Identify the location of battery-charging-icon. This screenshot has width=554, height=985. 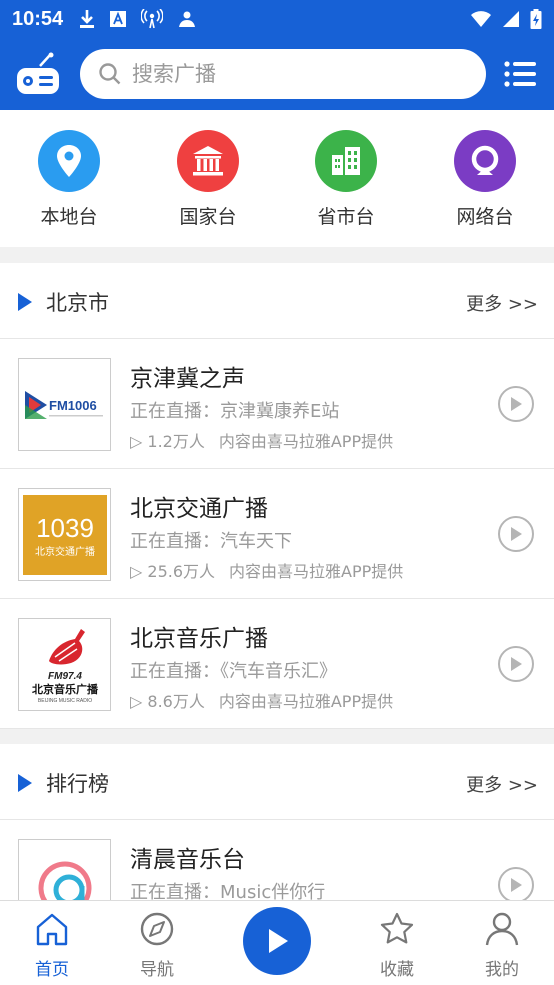
(536, 19).